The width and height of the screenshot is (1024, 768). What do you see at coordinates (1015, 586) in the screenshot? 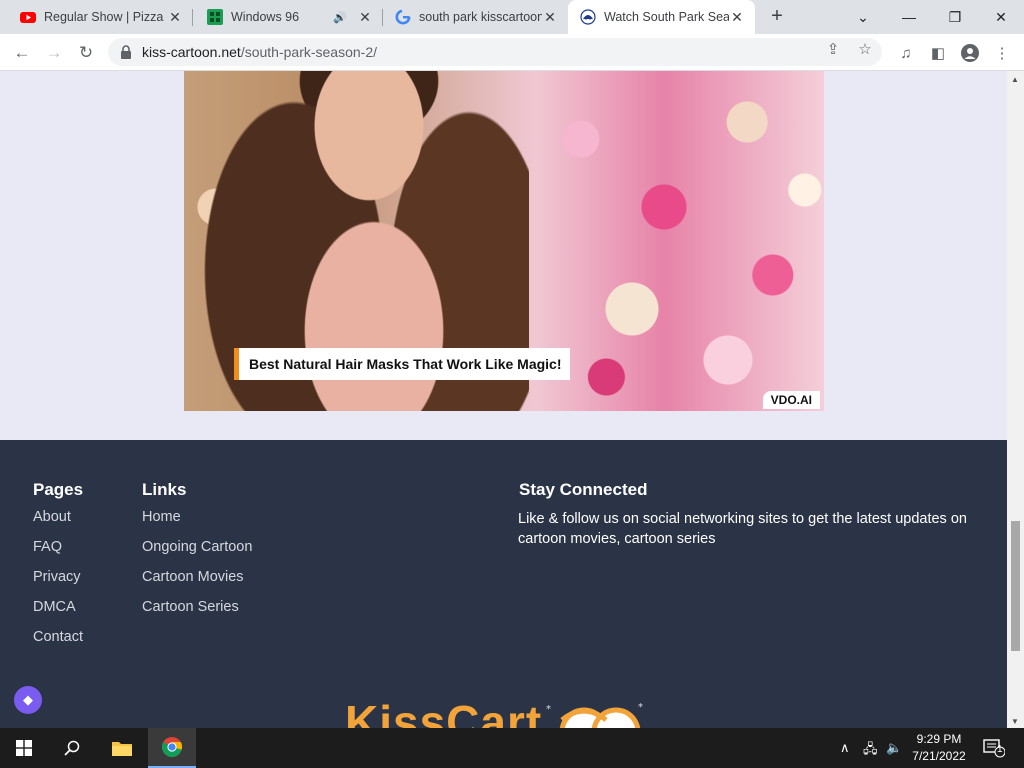
I see `scrollbar-thumb` at bounding box center [1015, 586].